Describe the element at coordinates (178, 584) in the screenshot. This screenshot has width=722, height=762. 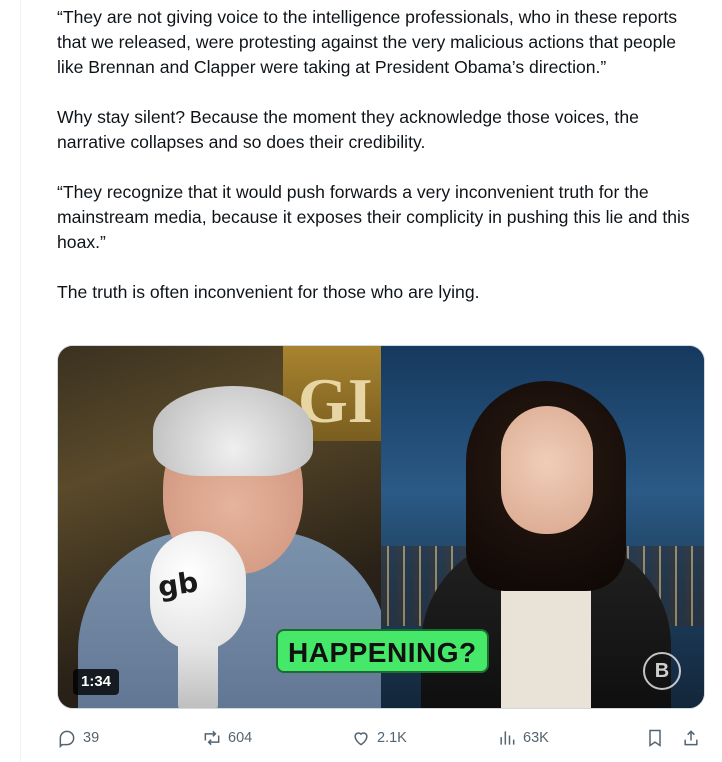
I see `microphone-label: gb` at that location.